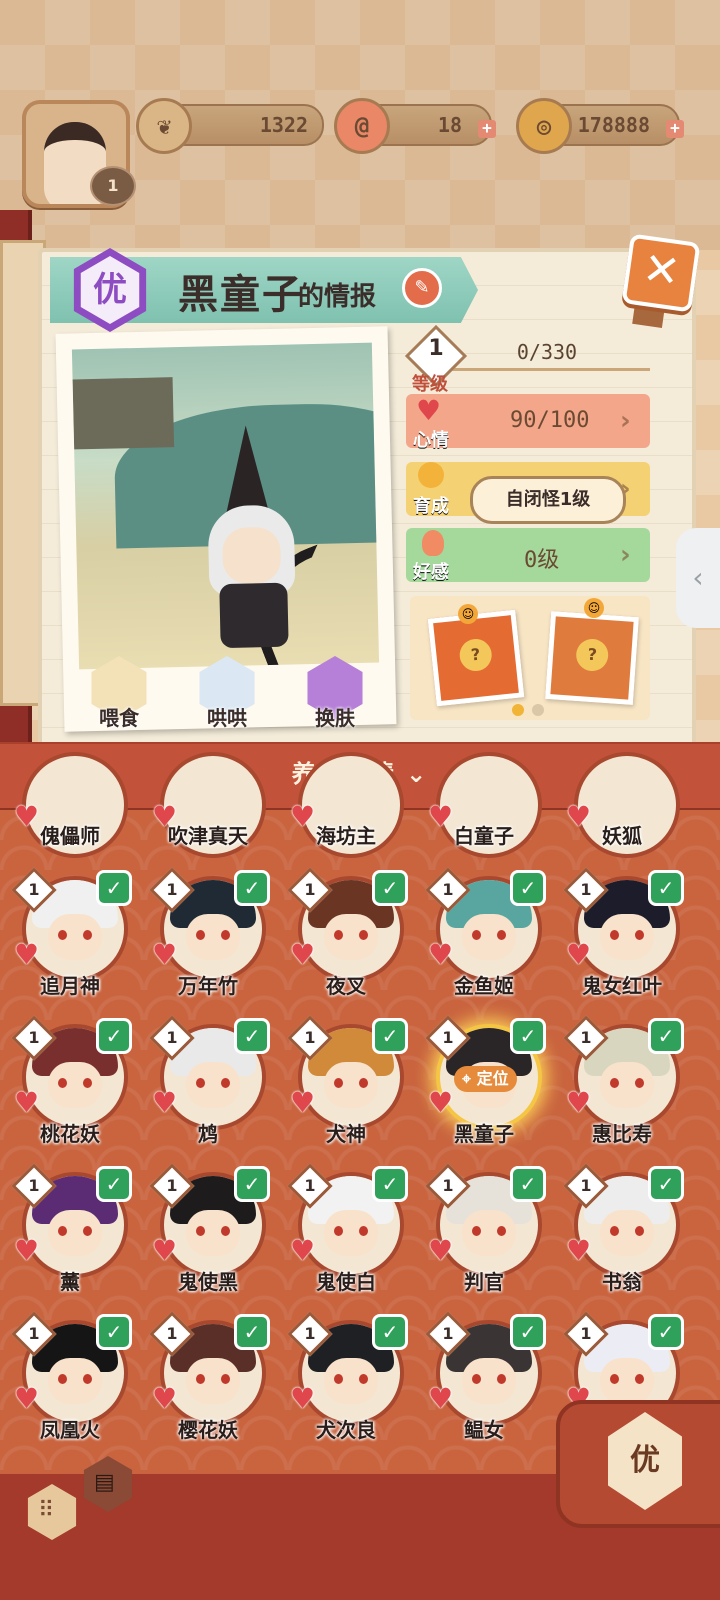  What do you see at coordinates (71, 1085) in the screenshot?
I see `roster-card: 1 ✓ ♥ 桃花妖` at bounding box center [71, 1085].